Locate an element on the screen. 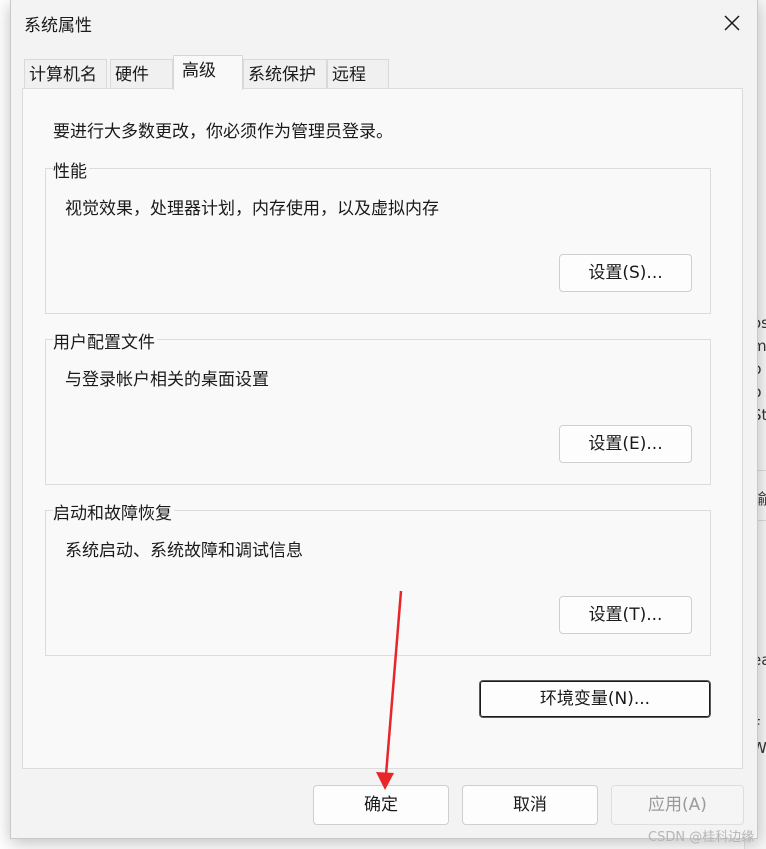 The image size is (766, 849). close-icon is located at coordinates (732, 23).